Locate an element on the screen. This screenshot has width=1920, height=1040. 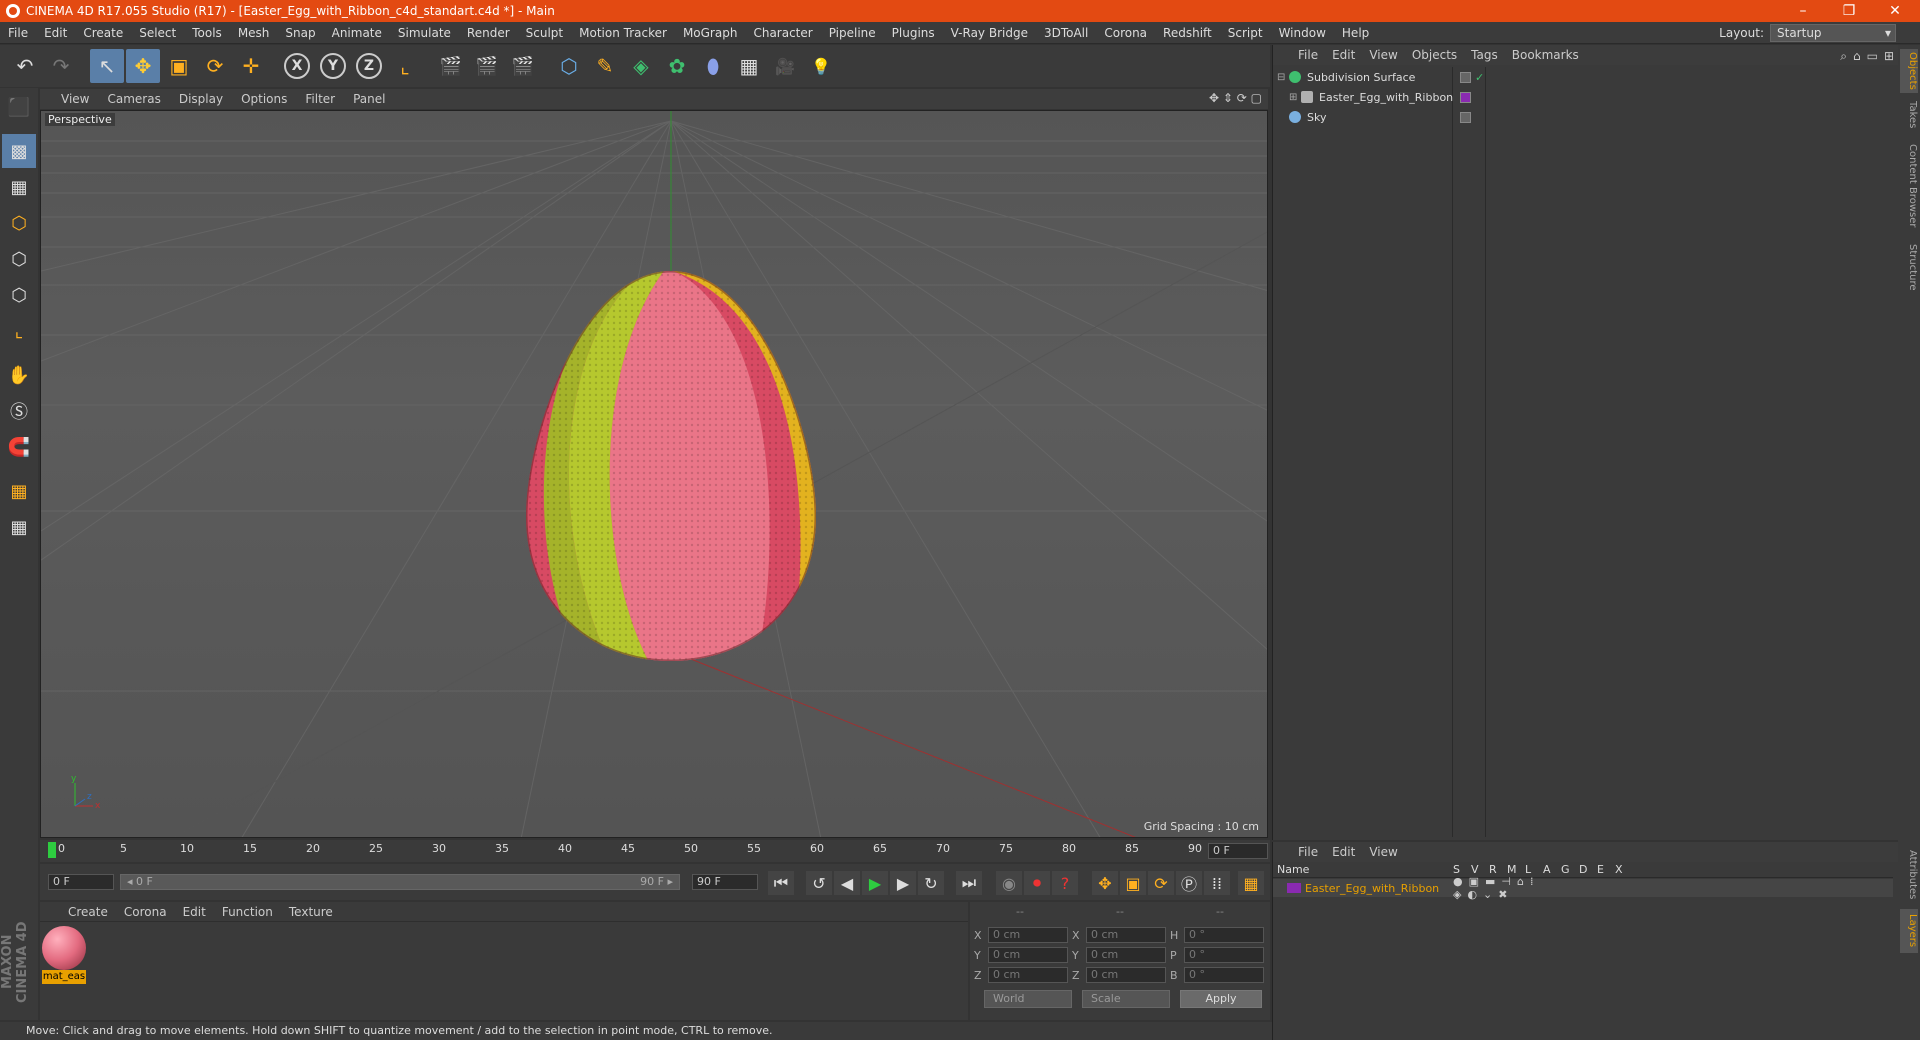
playhead is located at coordinates (52, 850).